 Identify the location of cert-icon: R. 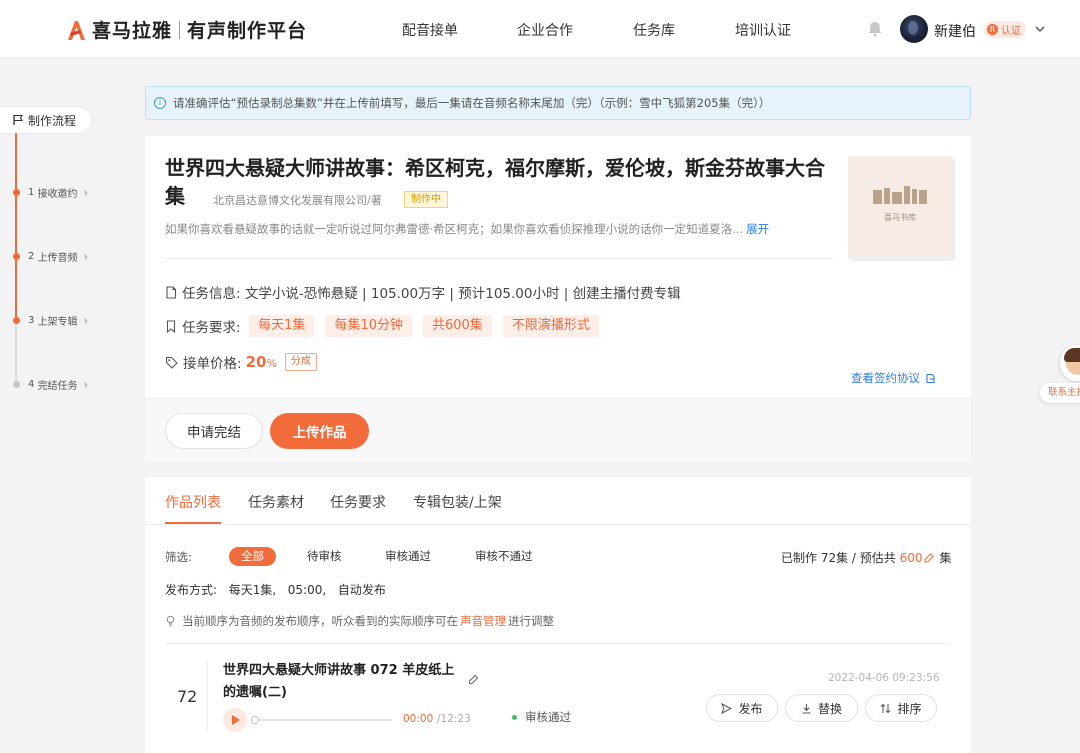
(992, 29).